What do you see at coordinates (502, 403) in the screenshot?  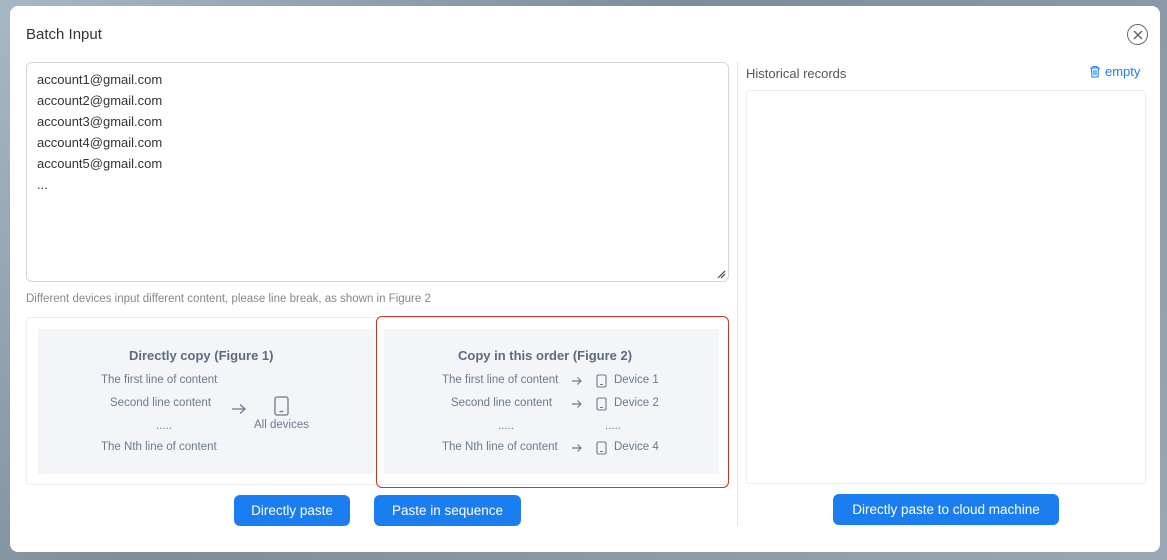 I see `figure-2-line: Second line content` at bounding box center [502, 403].